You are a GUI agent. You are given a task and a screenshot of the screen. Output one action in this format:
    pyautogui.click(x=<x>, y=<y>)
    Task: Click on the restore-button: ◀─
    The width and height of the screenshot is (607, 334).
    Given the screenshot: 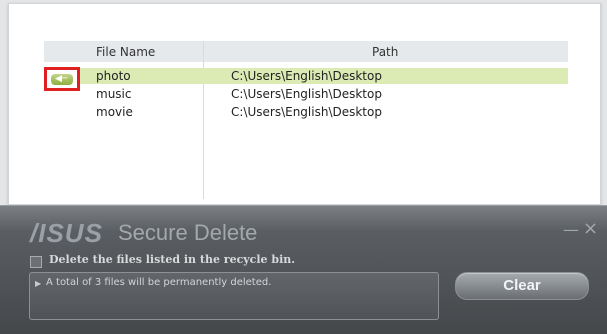 What is the action you would take?
    pyautogui.click(x=62, y=79)
    